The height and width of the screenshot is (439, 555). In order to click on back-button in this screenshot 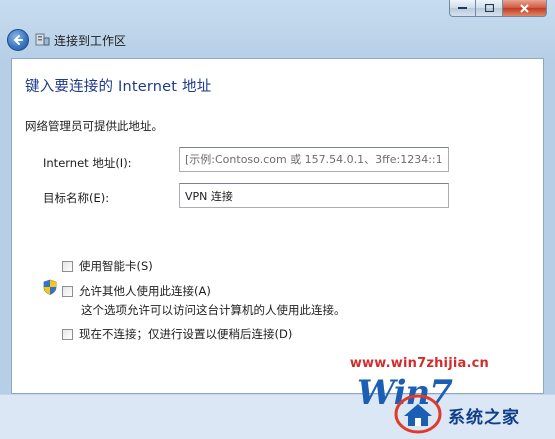, I will do `click(18, 40)`.